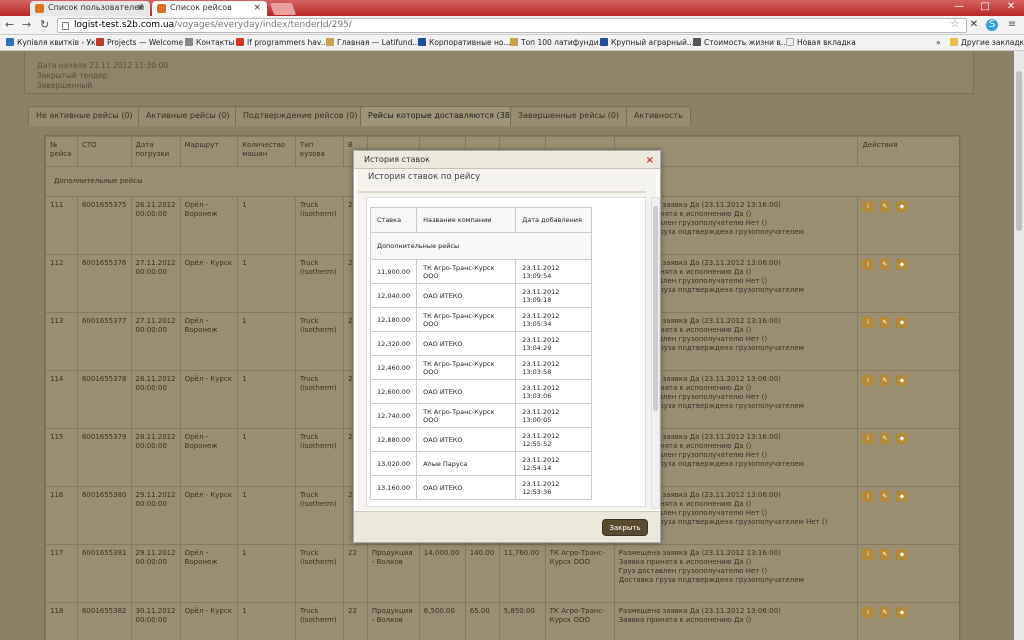  Describe the element at coordinates (90, 8) in the screenshot. I see `browser-tab-users: Список пользователей ×` at that location.